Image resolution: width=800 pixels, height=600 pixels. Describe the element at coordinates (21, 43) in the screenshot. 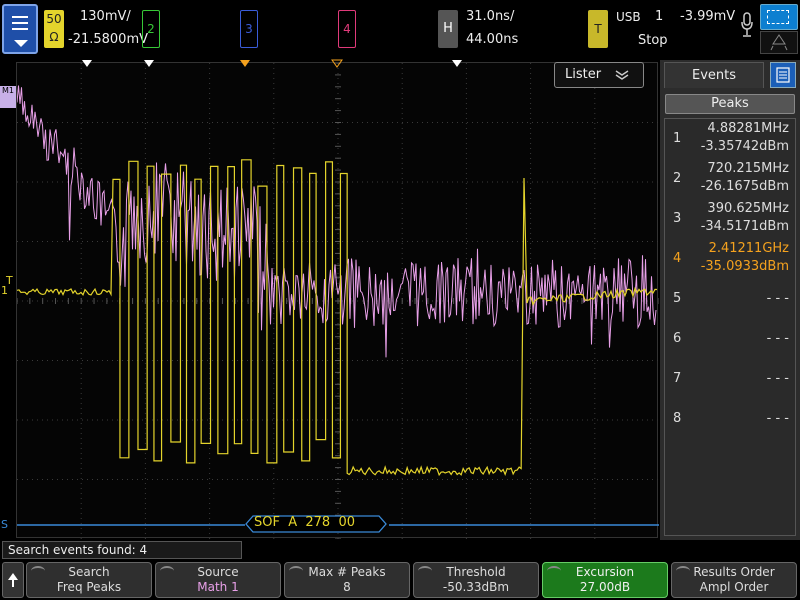

I see `chevron-down-icon` at that location.